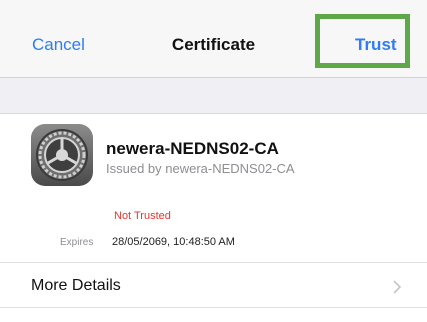 Image resolution: width=427 pixels, height=322 pixels. Describe the element at coordinates (376, 45) in the screenshot. I see `trust-button: Trust` at that location.